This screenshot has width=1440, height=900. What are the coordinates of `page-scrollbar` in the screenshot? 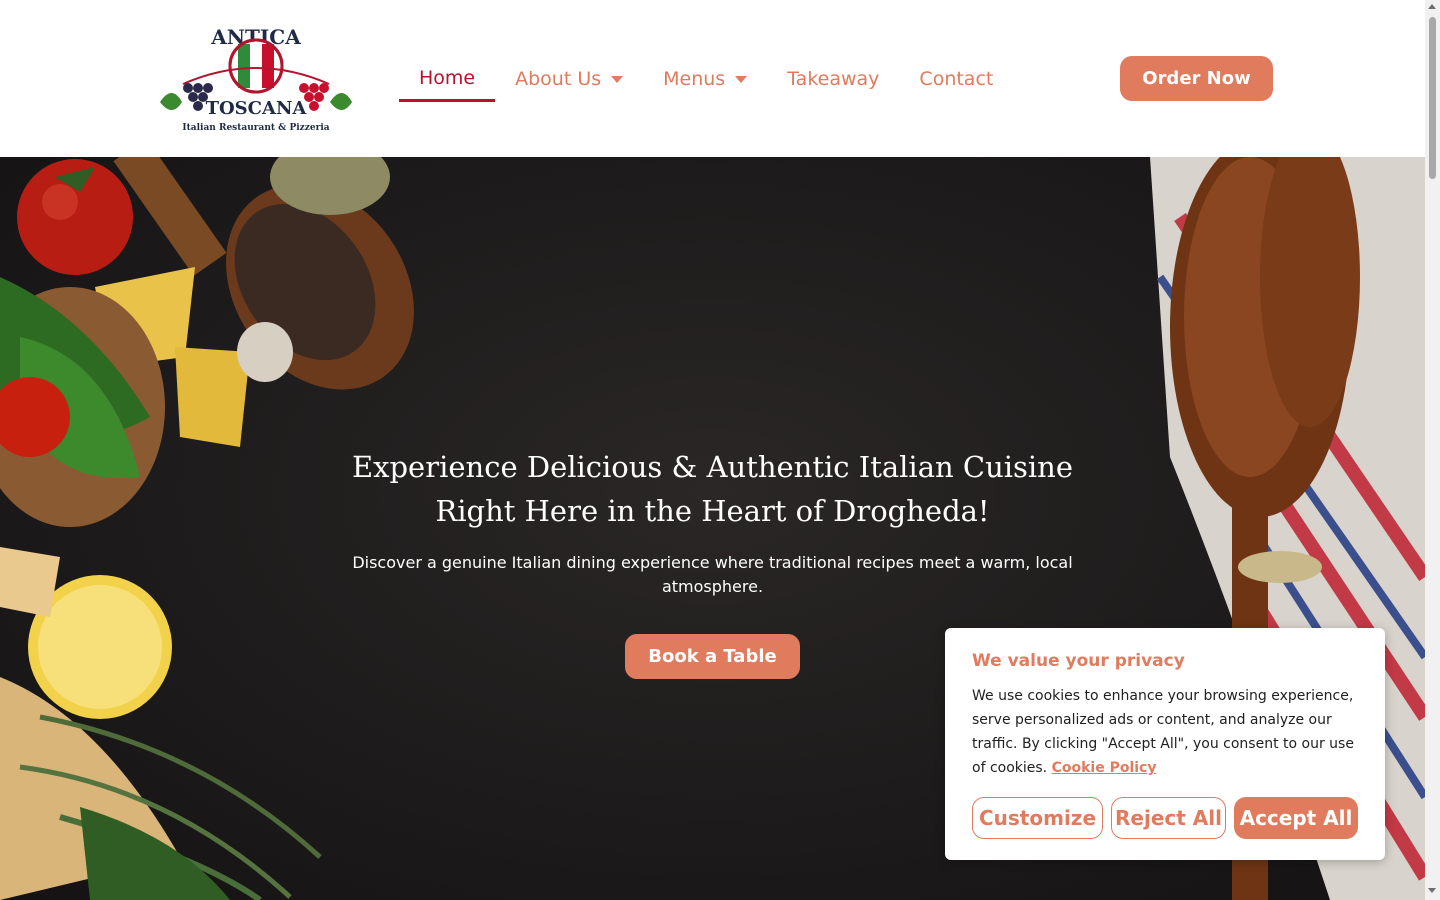 It's located at (1432, 450).